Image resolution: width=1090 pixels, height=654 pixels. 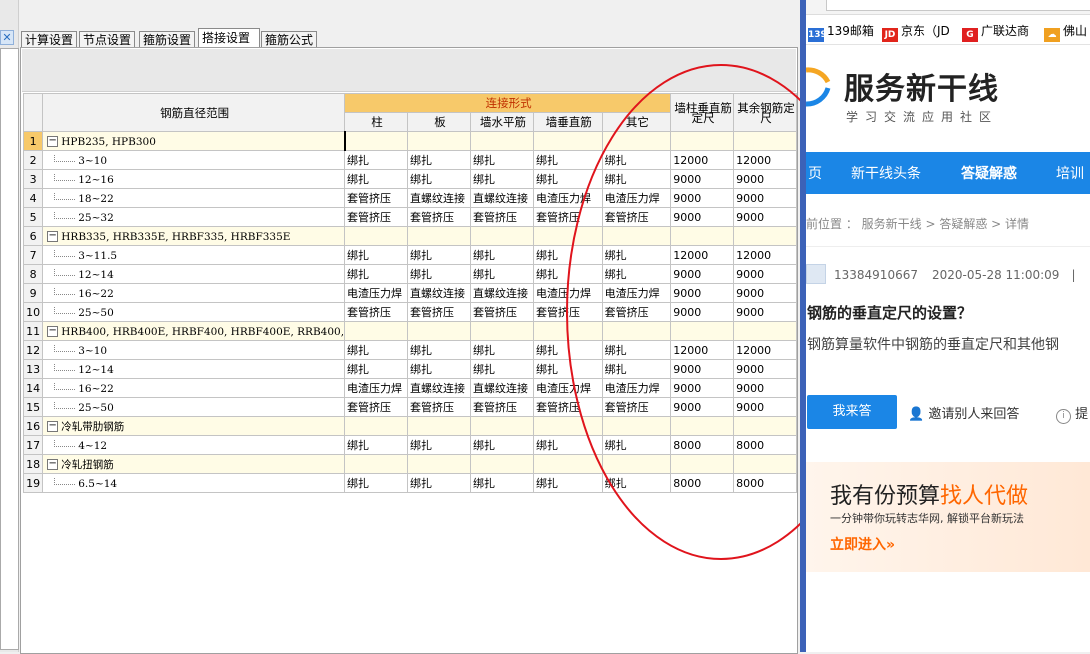 I want to click on promo-banner: 我有份预算找人代做 一分钟带你玩转志华网, 解锁平台新玩法 立即进入», so click(x=948, y=517).